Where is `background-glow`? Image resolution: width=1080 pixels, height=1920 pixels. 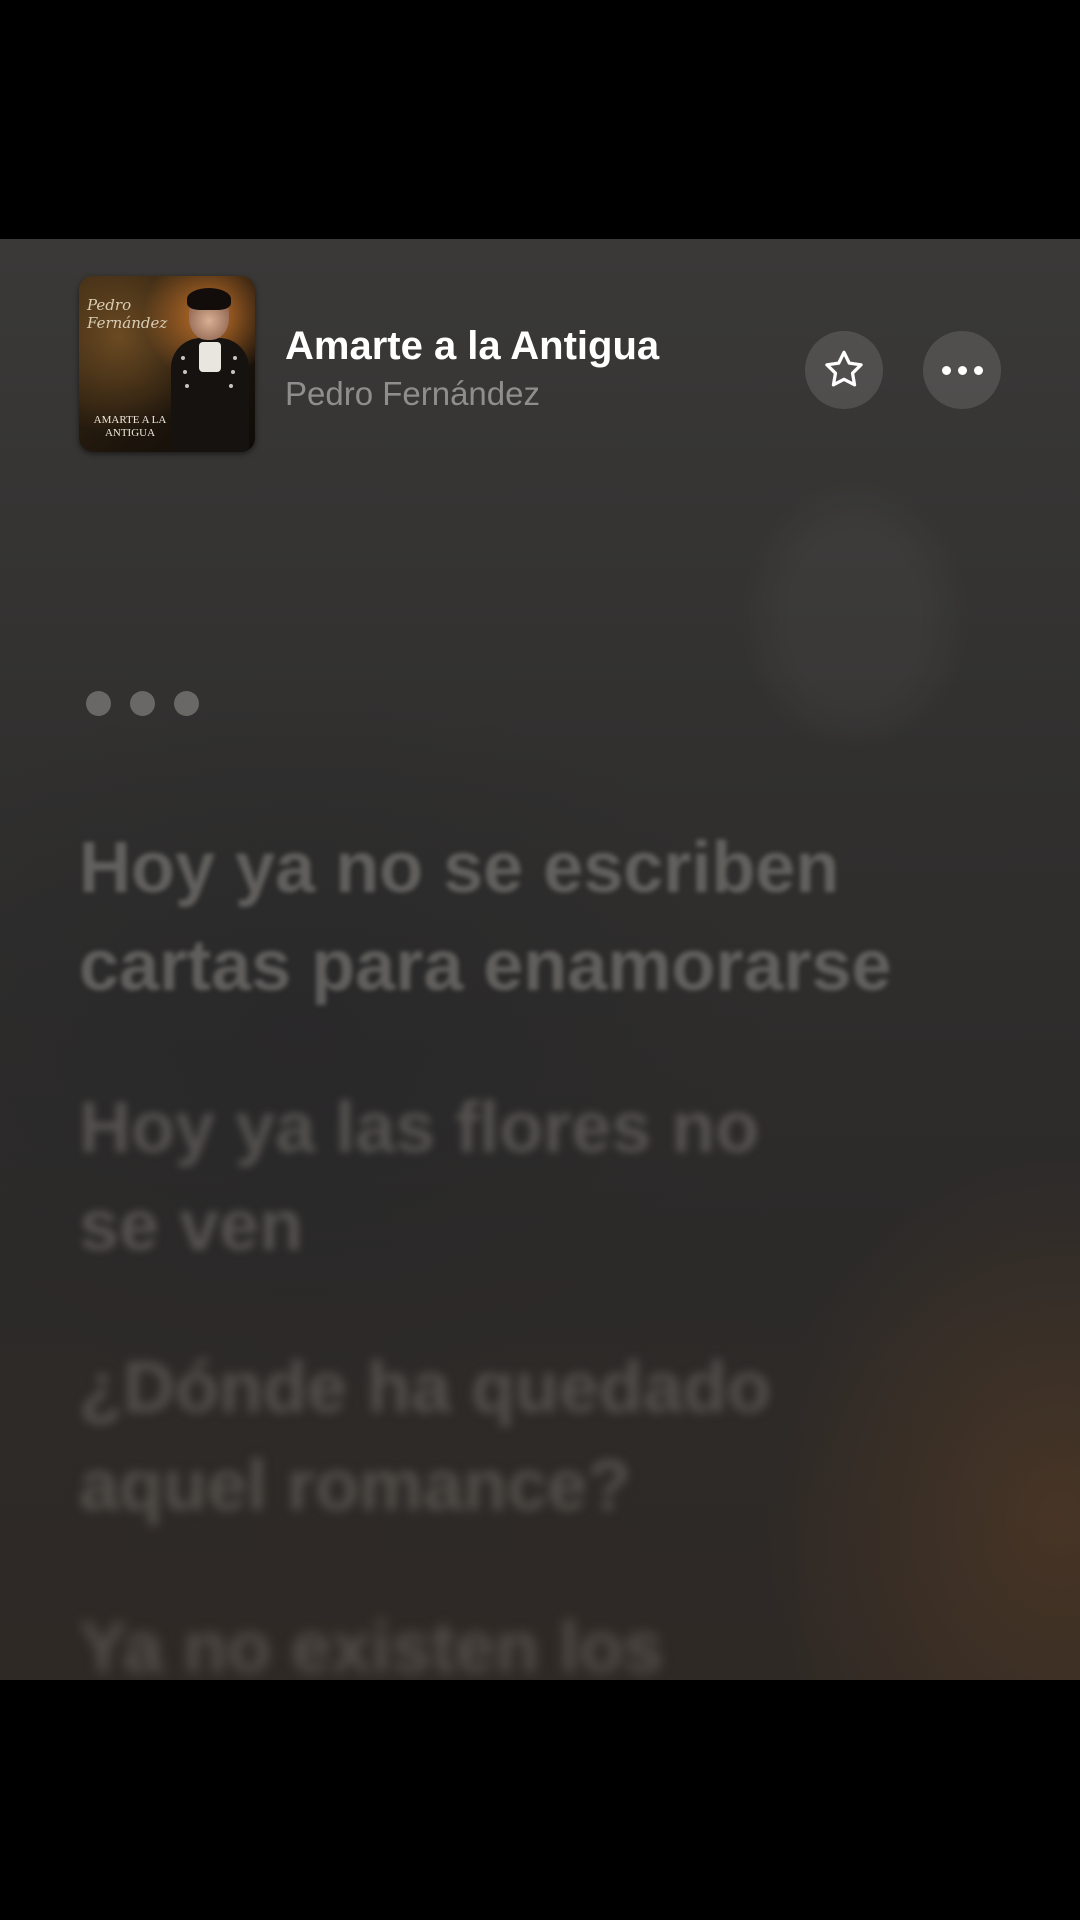
background-glow is located at coordinates (855, 614).